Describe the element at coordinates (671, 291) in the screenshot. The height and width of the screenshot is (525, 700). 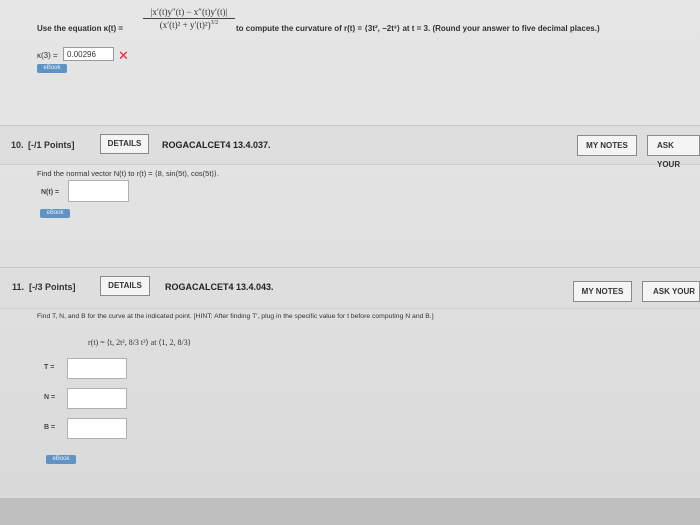
I see `q11-ask-teacher-button: ASK YOUR` at that location.